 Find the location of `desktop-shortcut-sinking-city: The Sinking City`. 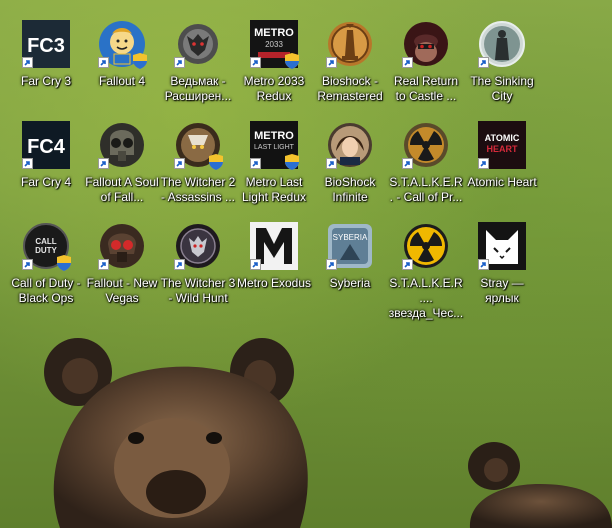

desktop-shortcut-sinking-city: The Sinking City is located at coordinates (502, 65).